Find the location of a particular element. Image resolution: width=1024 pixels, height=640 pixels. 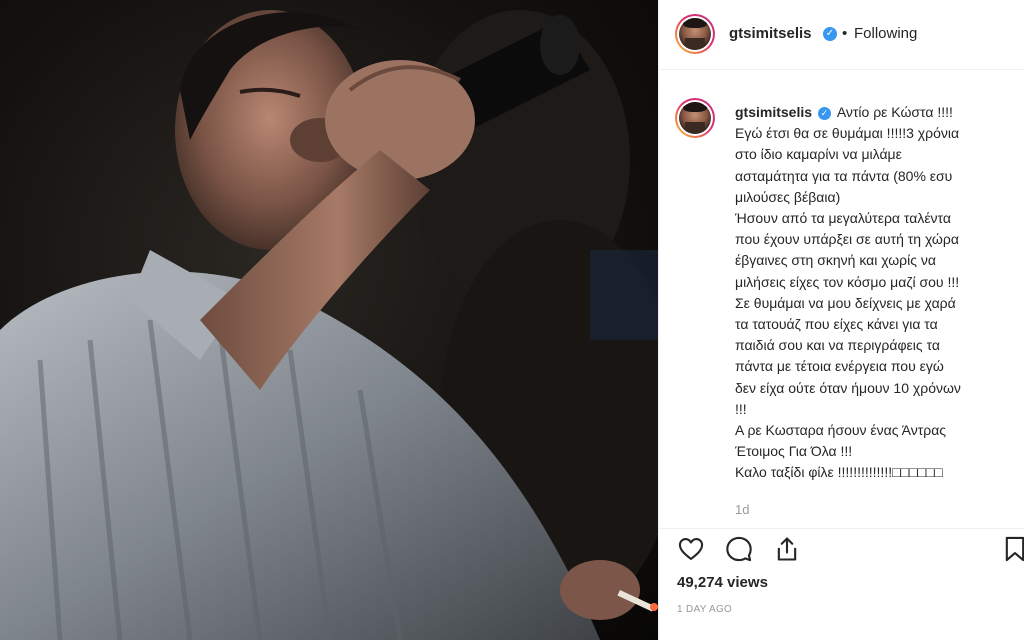

caption-line-text: Αντίο ρε Κώστα !!!! is located at coordinates (894, 112).